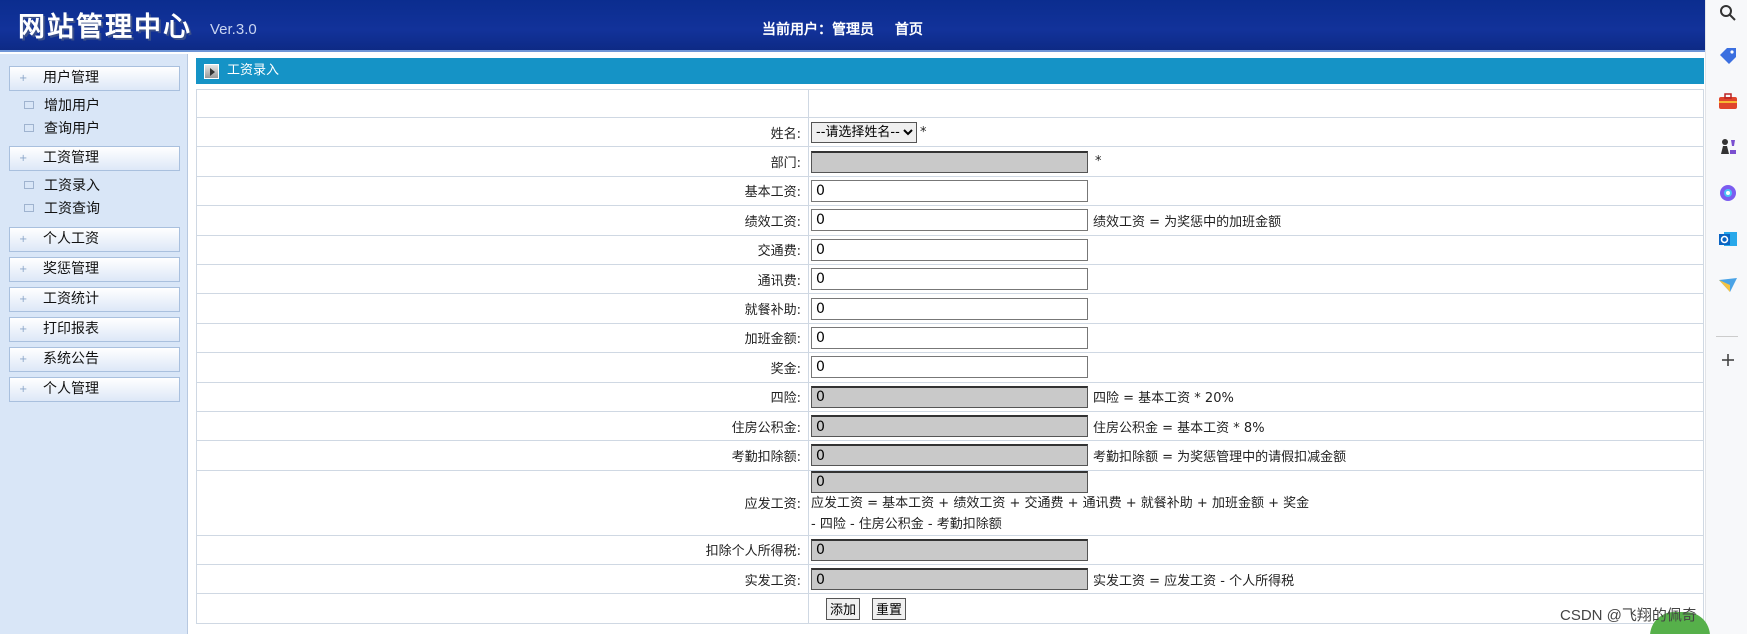 The height and width of the screenshot is (634, 1747). I want to click on sidebar-group-personal-management: + 个人管理, so click(94, 389).